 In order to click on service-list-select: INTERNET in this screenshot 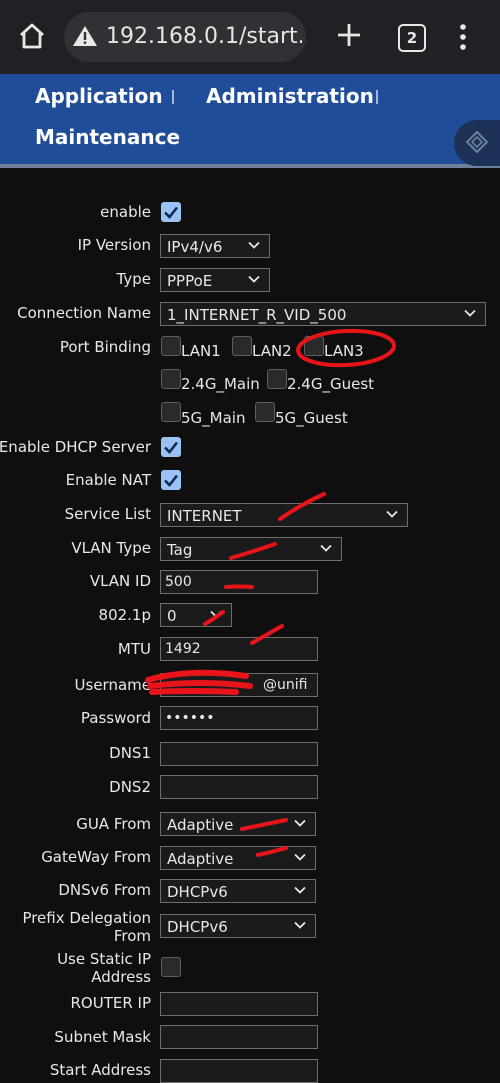, I will do `click(284, 515)`.